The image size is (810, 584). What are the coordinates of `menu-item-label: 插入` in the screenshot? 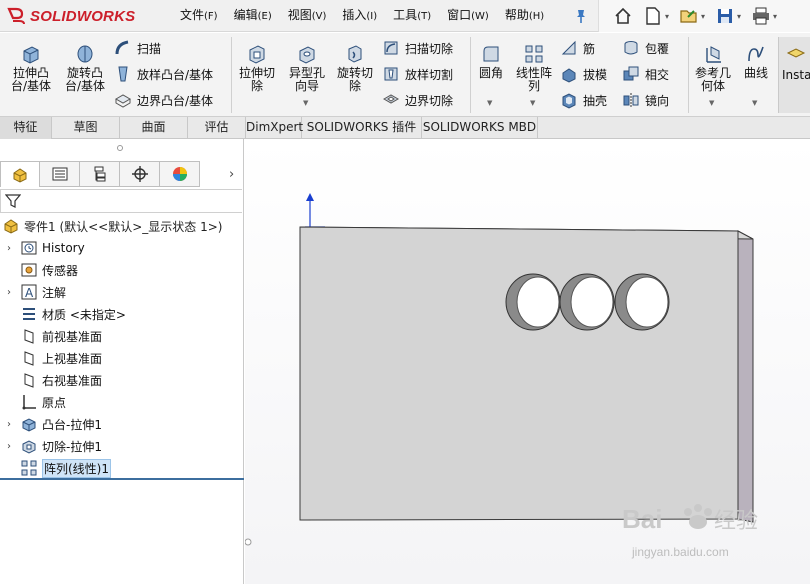 It's located at (354, 15).